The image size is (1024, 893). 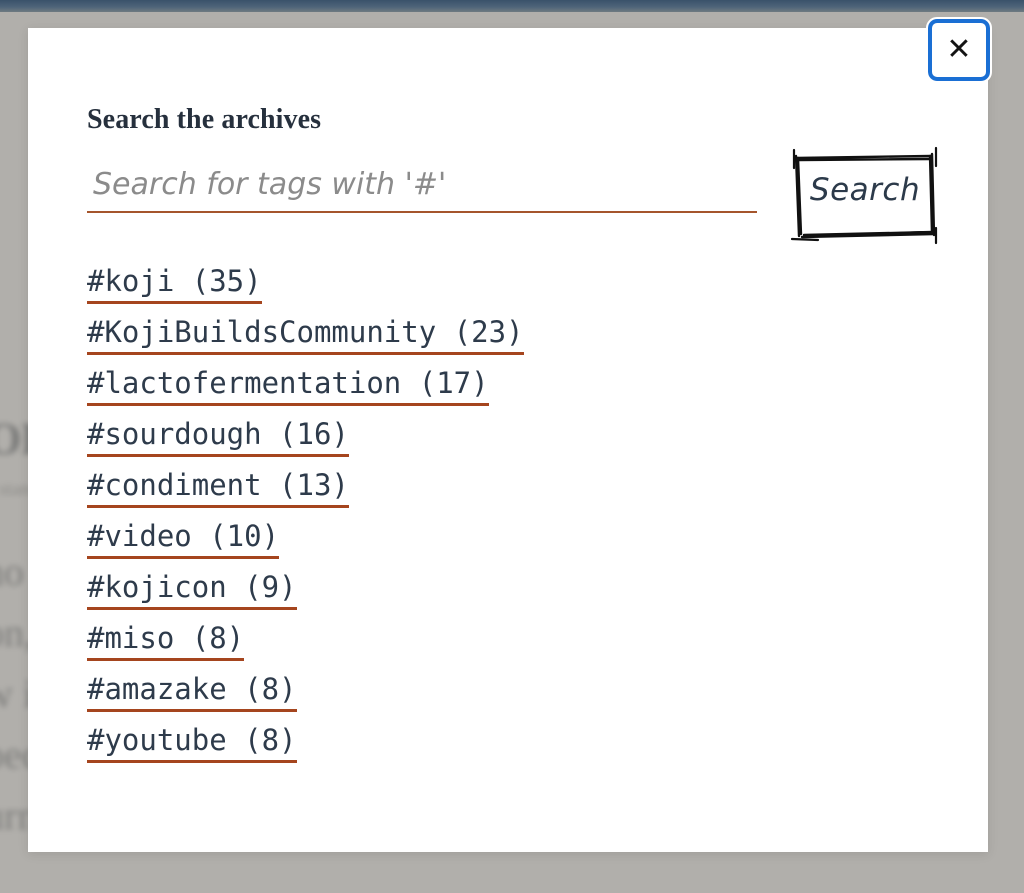 What do you see at coordinates (174, 284) in the screenshot?
I see `tag-link-koji: #koji (35)` at bounding box center [174, 284].